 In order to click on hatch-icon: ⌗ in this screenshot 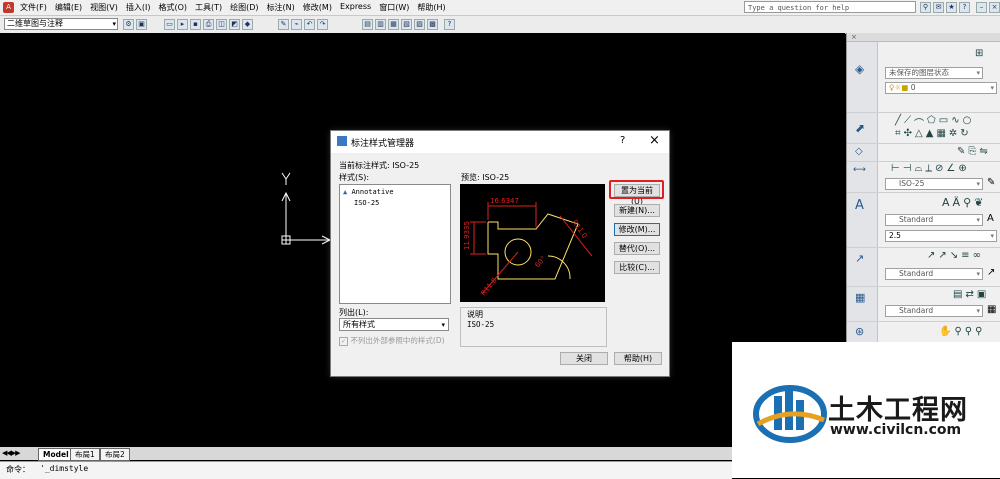, I will do `click(898, 133)`.